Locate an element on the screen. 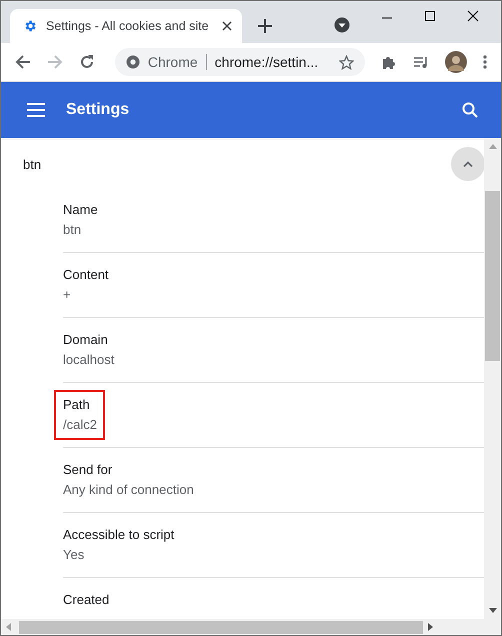  chevron-icon is located at coordinates (468, 164).